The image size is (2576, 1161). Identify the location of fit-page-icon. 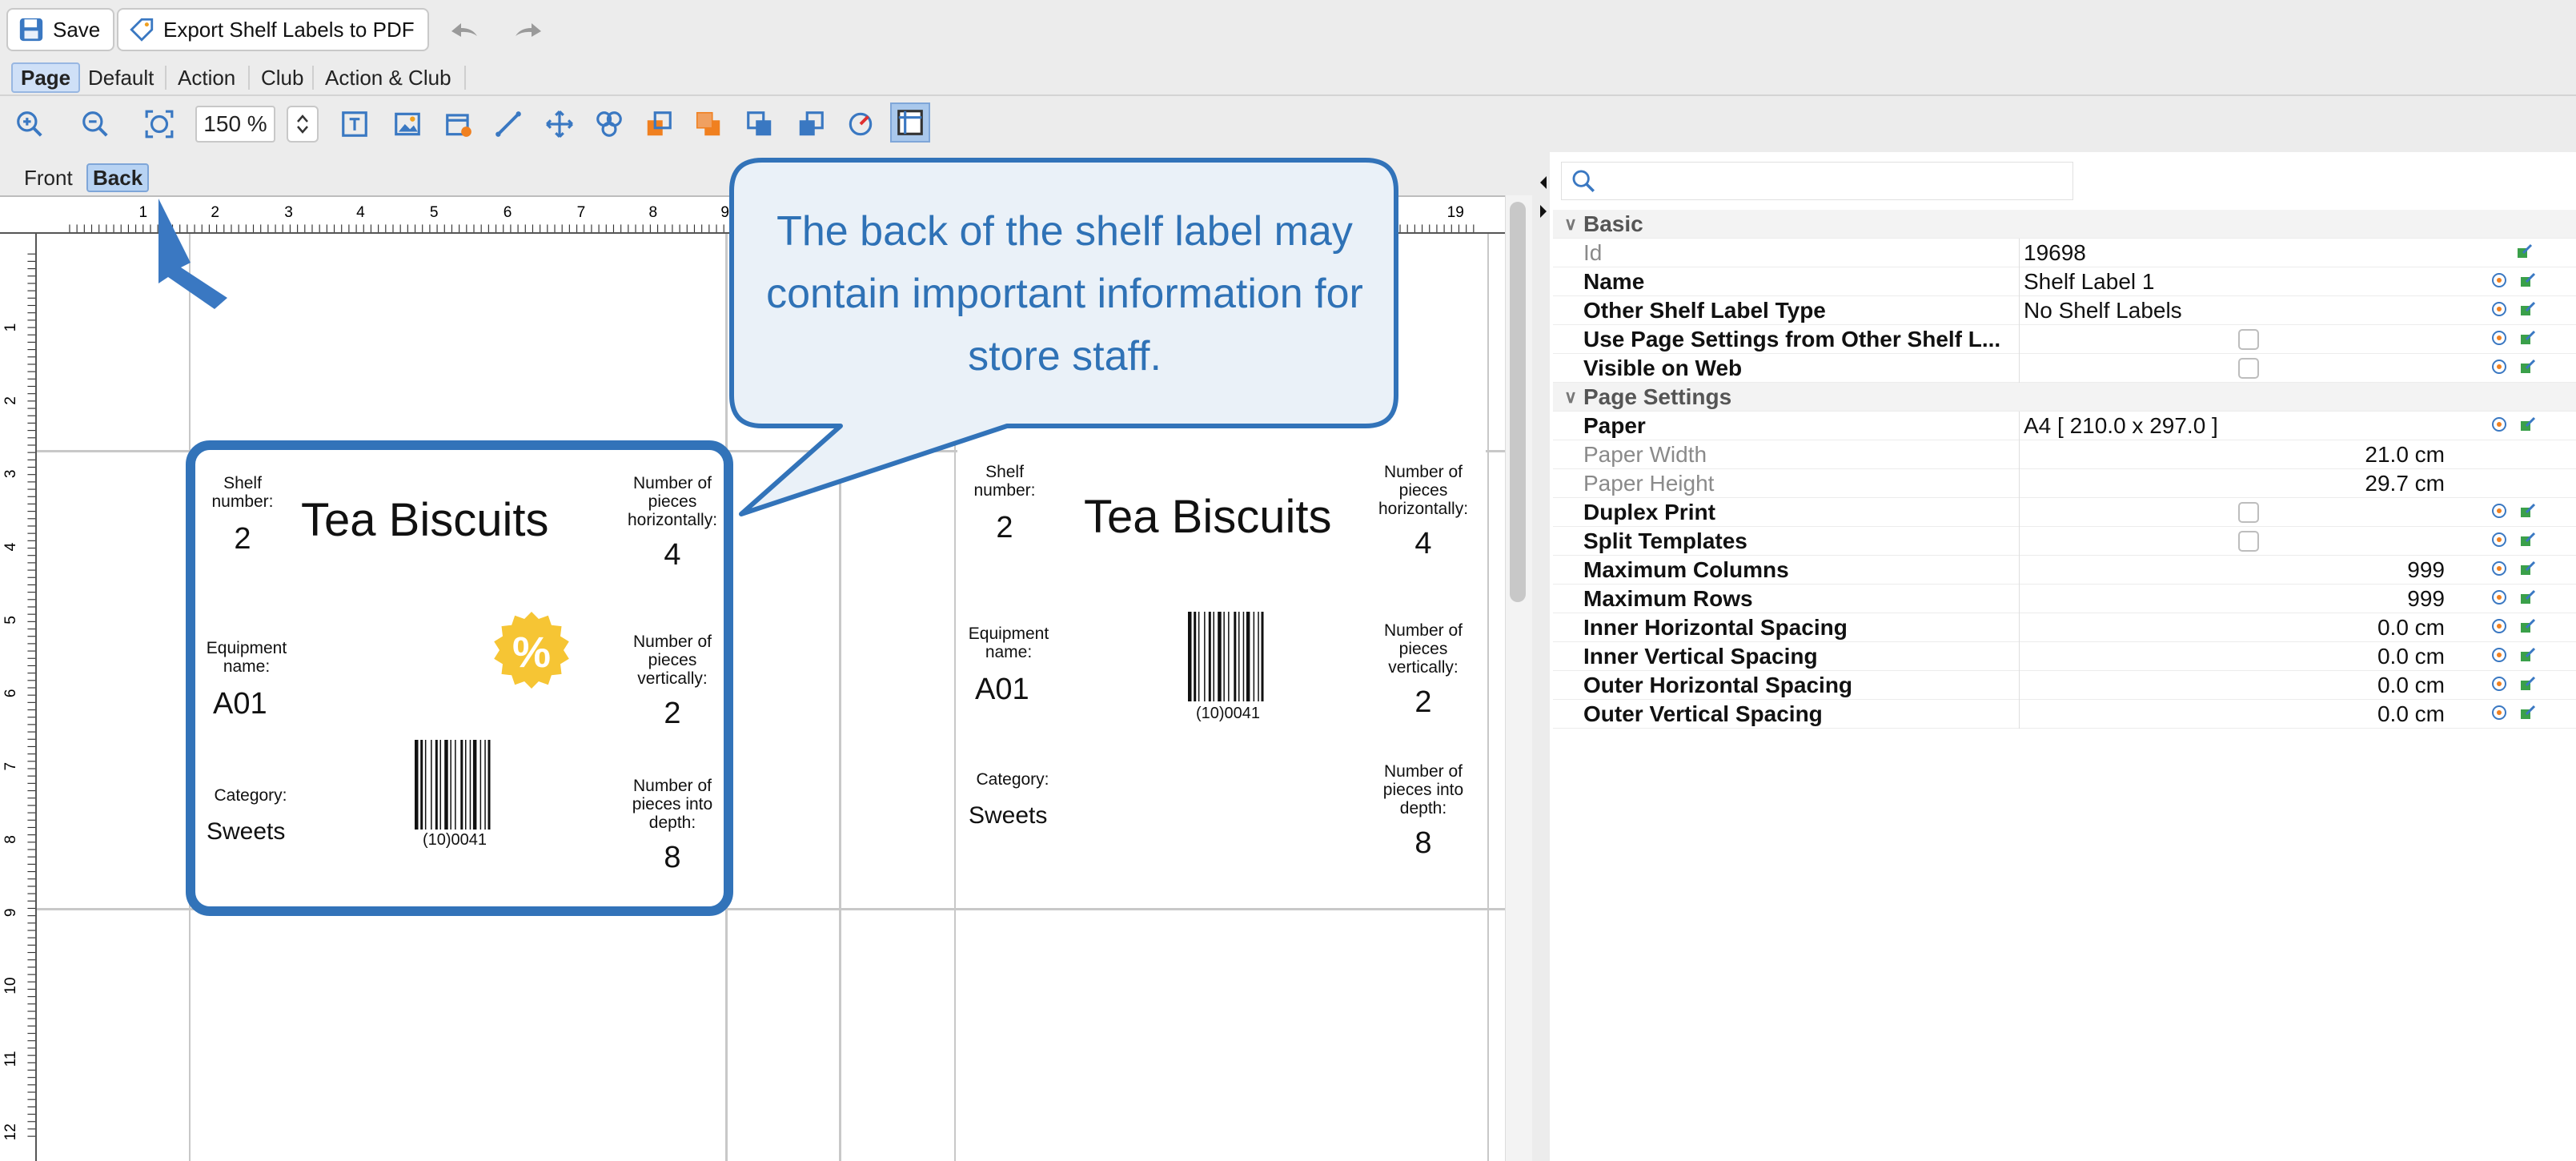
(160, 124).